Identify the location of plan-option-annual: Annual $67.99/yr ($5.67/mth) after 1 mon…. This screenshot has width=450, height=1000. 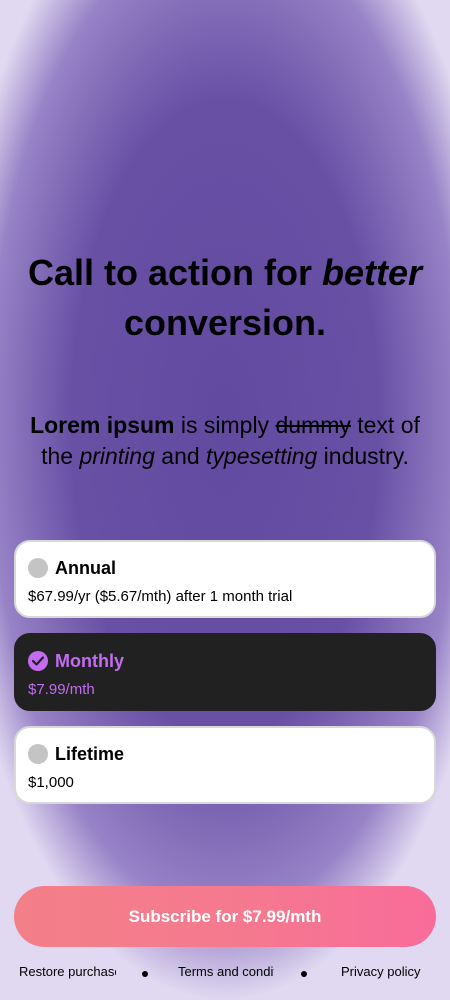
(225, 579).